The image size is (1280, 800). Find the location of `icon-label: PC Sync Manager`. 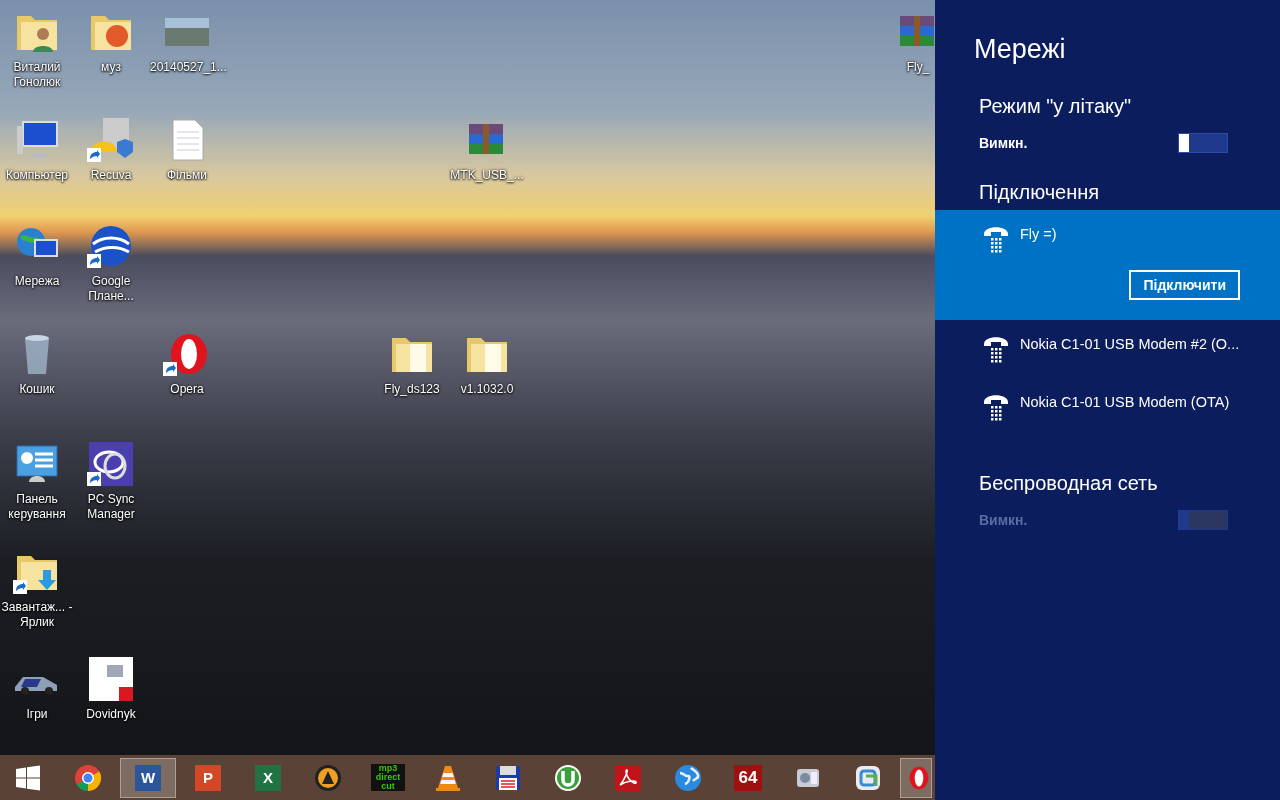

icon-label: PC Sync Manager is located at coordinates (111, 507).